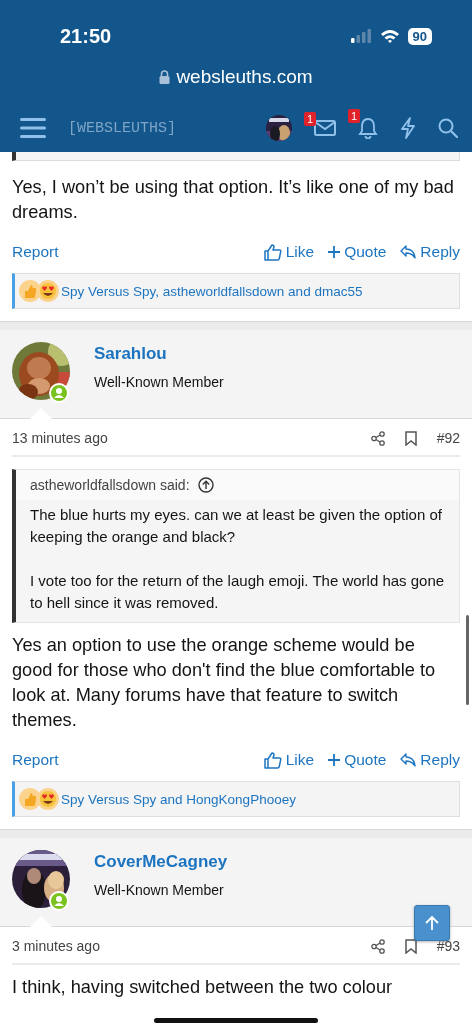 The width and height of the screenshot is (472, 1024). Describe the element at coordinates (33, 128) in the screenshot. I see `menu-icon` at that location.